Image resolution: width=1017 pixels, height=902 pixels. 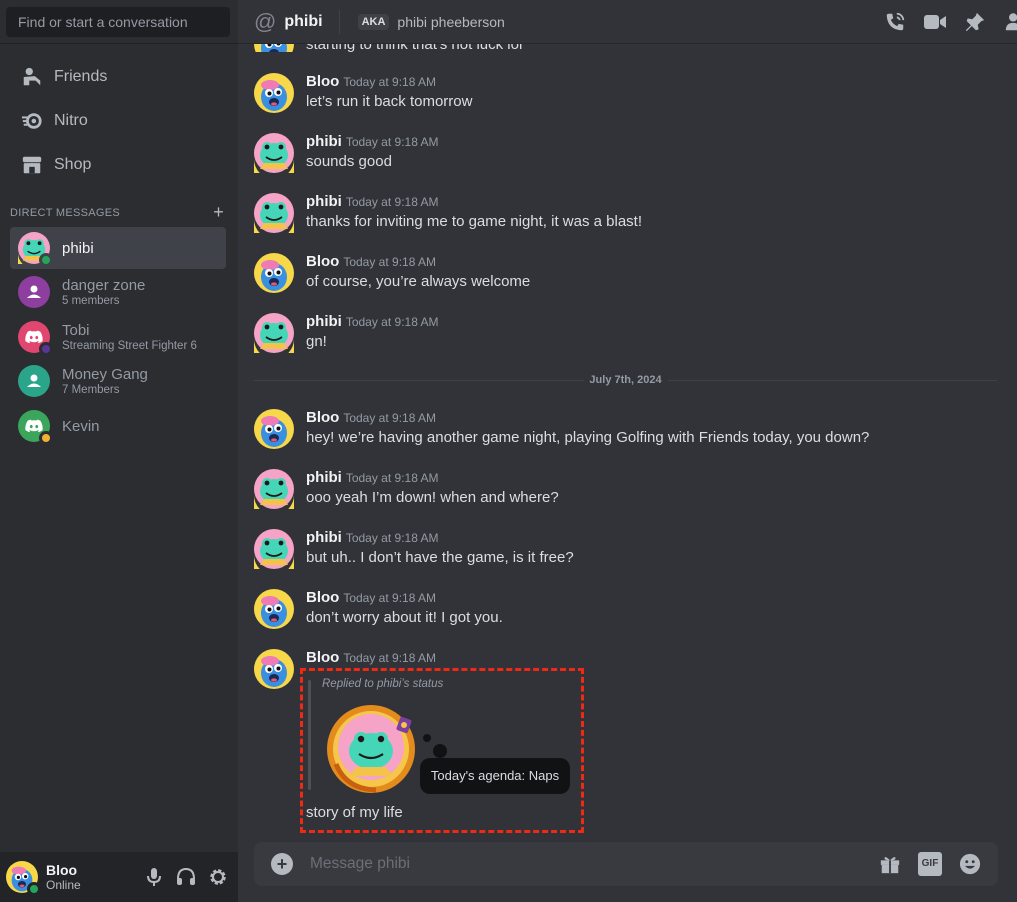 What do you see at coordinates (105, 374) in the screenshot?
I see `dm-name: Money Gang` at bounding box center [105, 374].